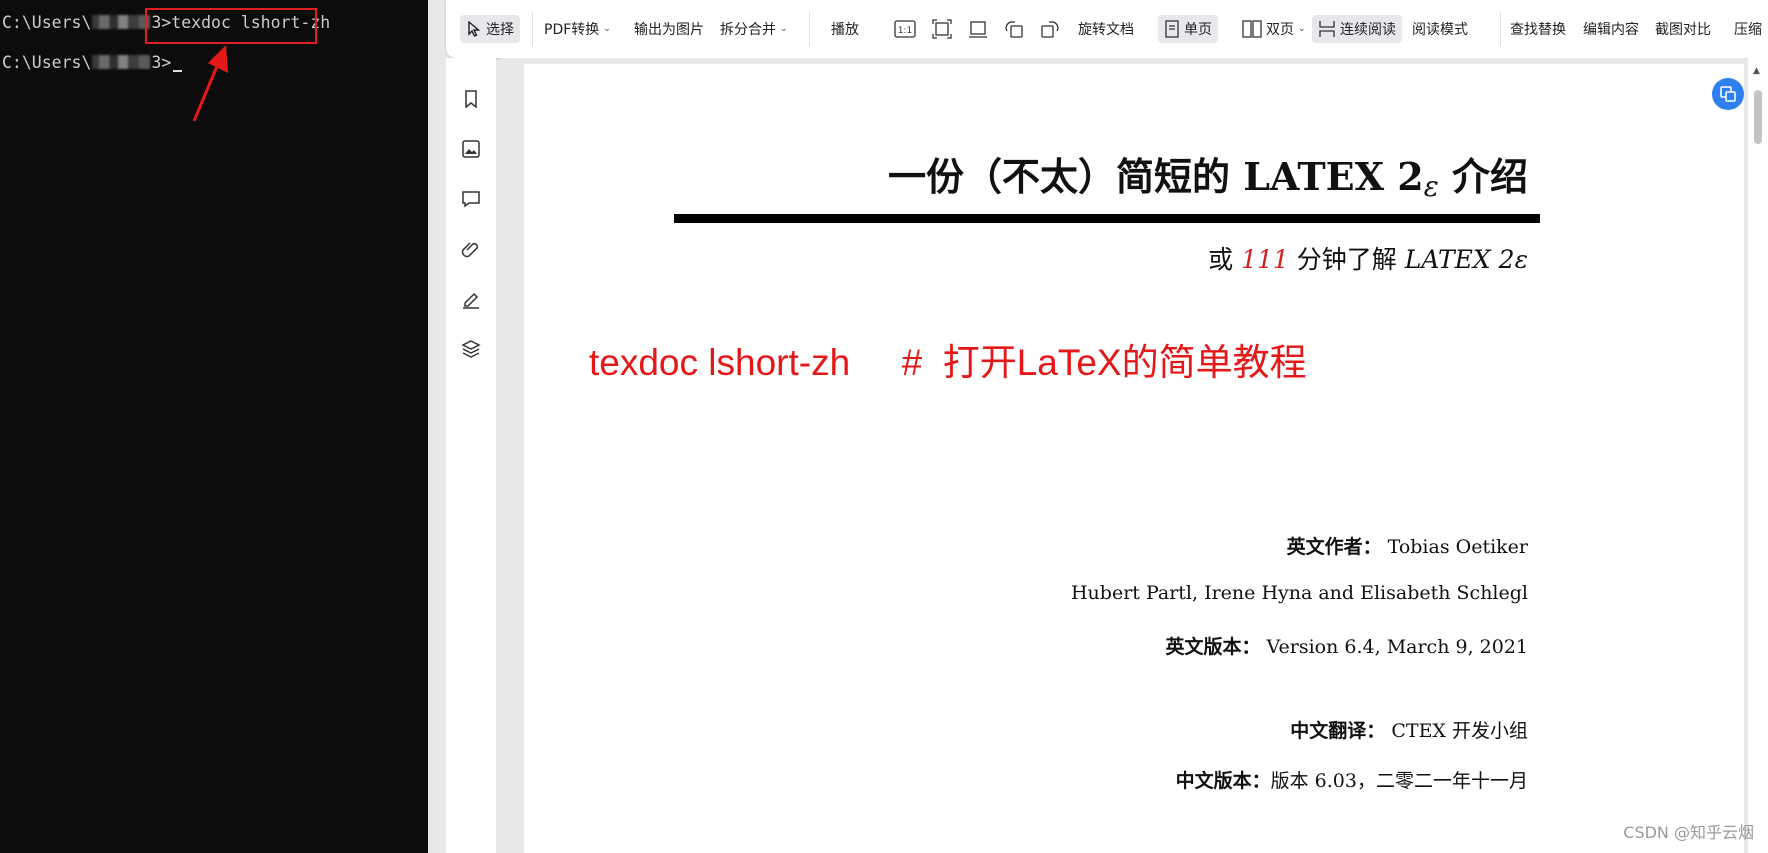 The height and width of the screenshot is (853, 1768). I want to click on rotate-right-icon, so click(1050, 29).